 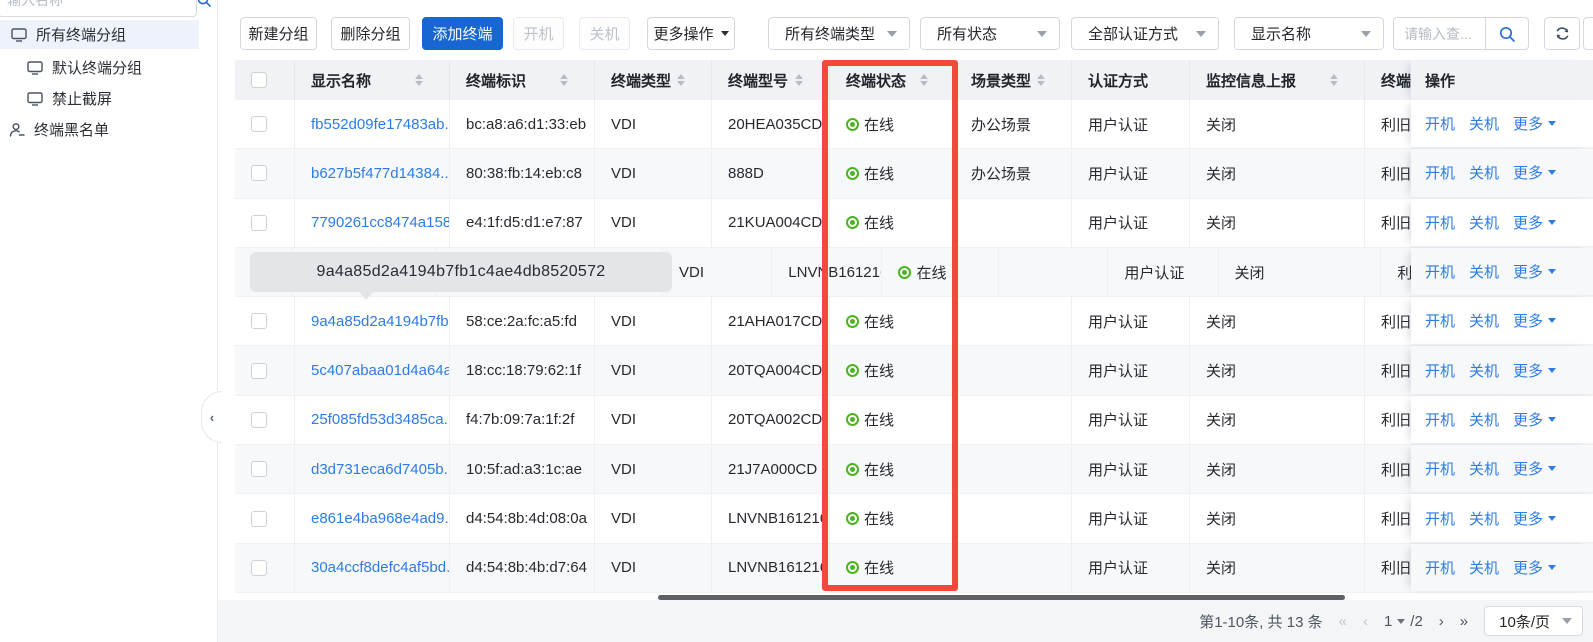 I want to click on sidebar-item-terminal-blacklist: 终端黑名单, so click(x=99, y=129).